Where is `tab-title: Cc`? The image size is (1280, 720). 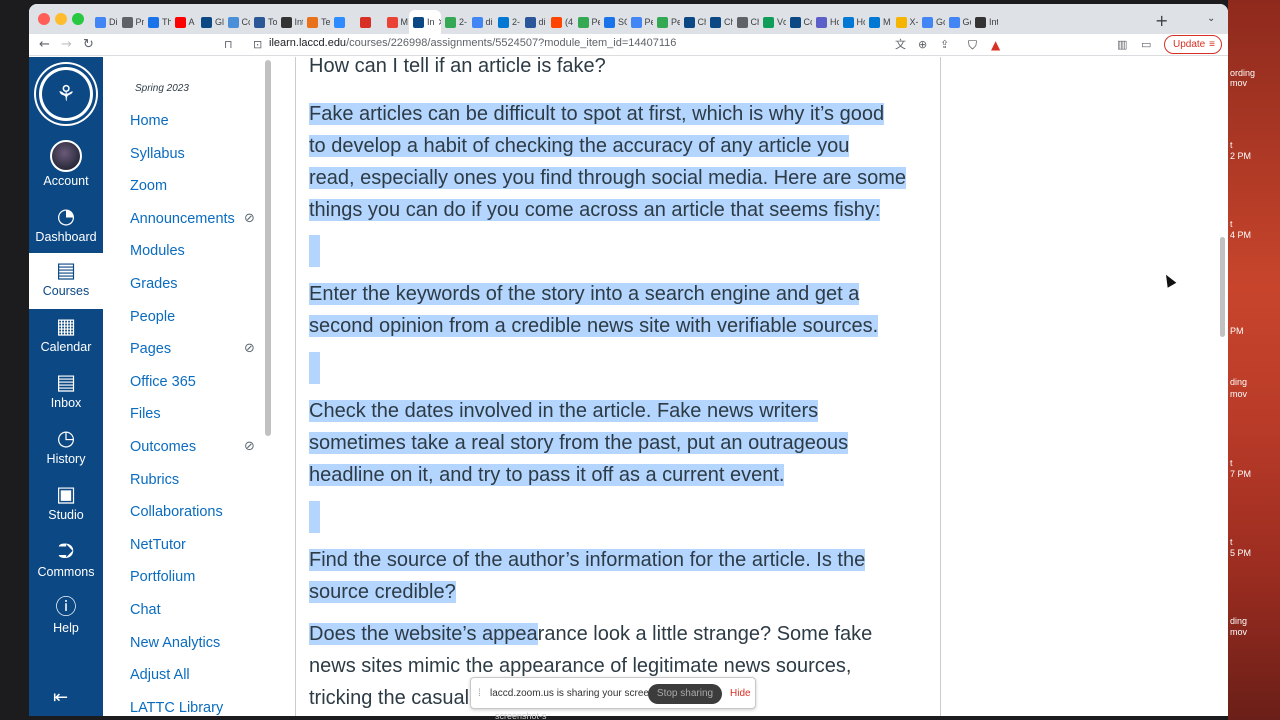 tab-title: Cc is located at coordinates (808, 22).